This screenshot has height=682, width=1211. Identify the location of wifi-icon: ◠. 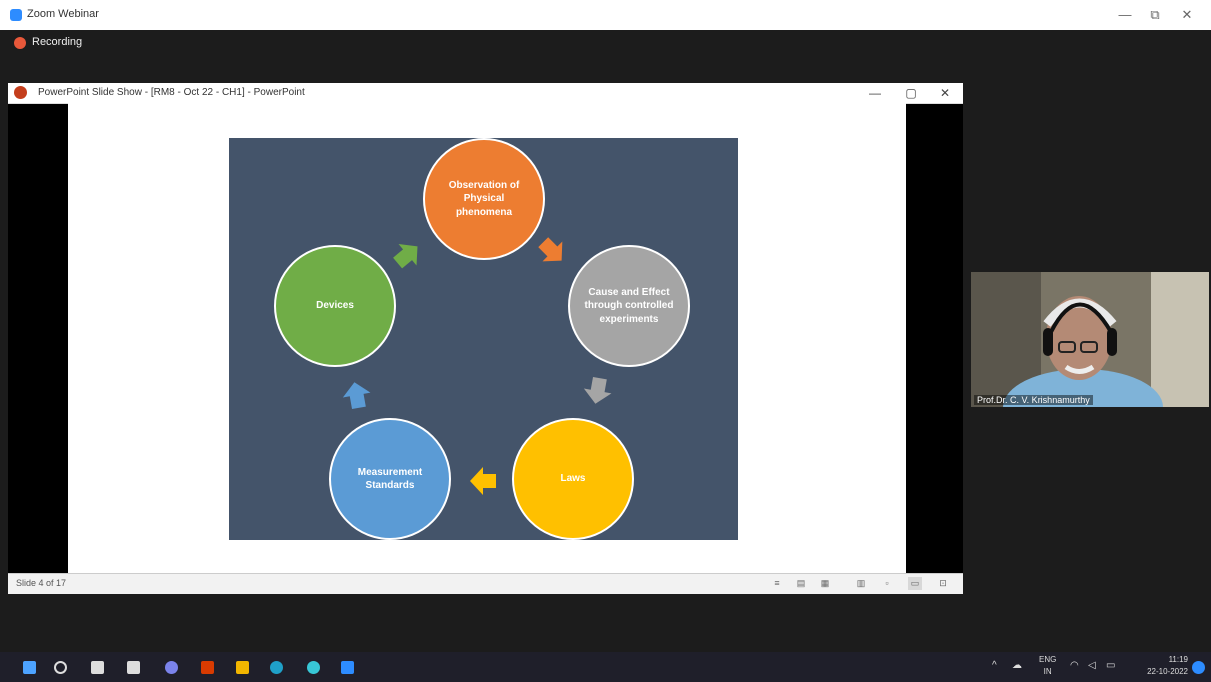
(1074, 665).